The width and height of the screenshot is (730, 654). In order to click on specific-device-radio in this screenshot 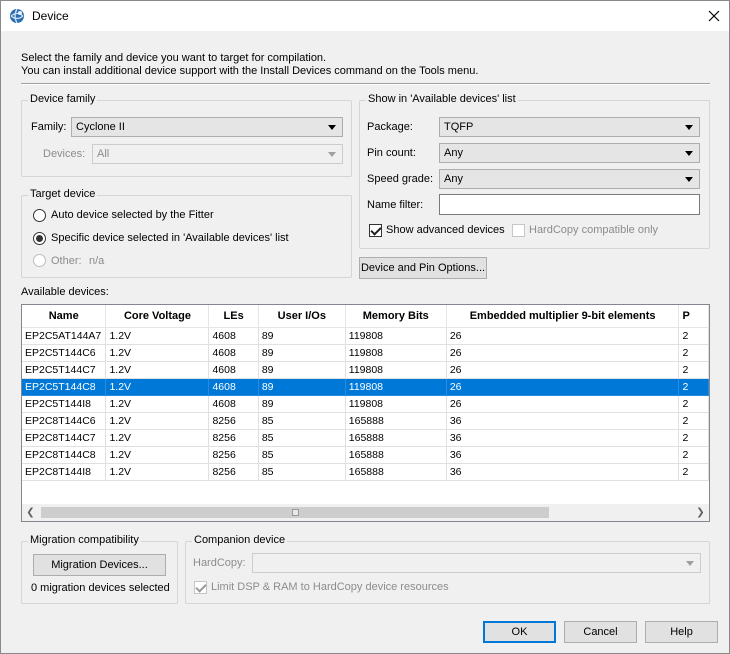, I will do `click(39, 238)`.